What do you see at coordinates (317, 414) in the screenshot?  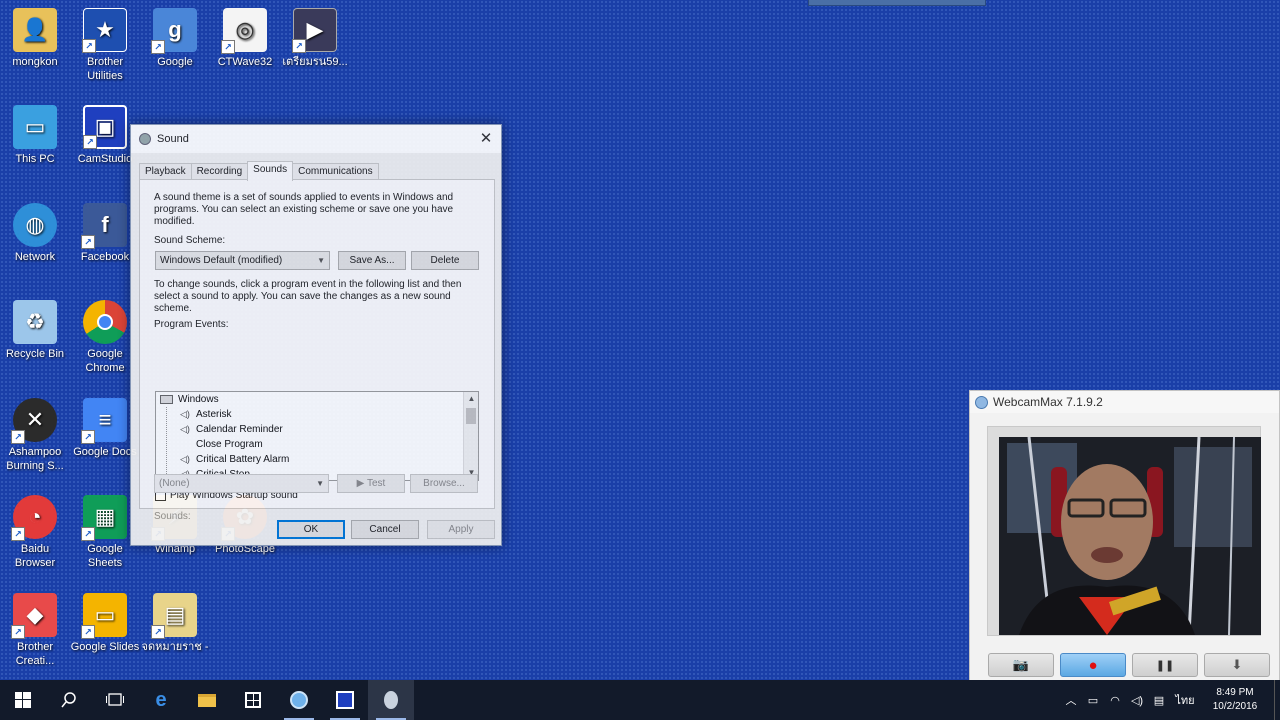 I see `list-item: ◁) Asterisk` at bounding box center [317, 414].